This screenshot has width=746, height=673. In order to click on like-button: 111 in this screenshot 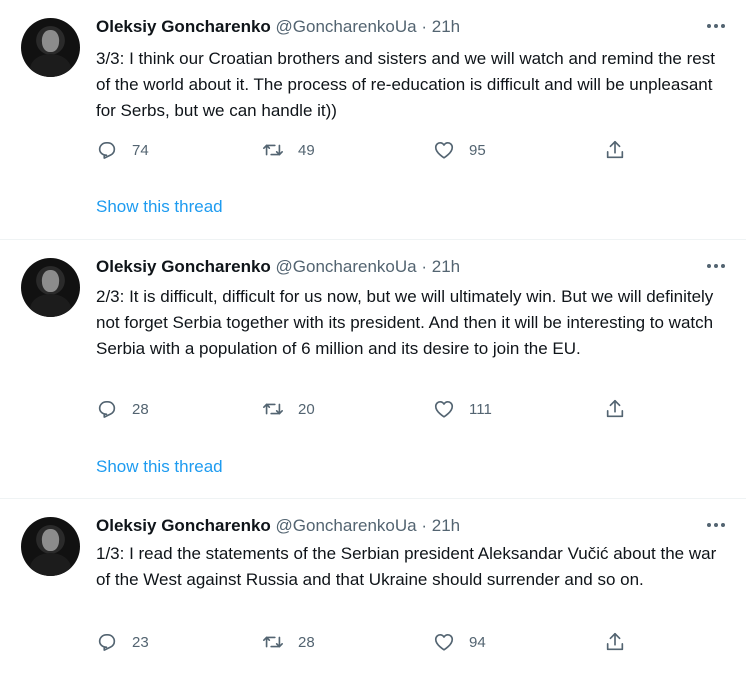, I will do `click(462, 409)`.